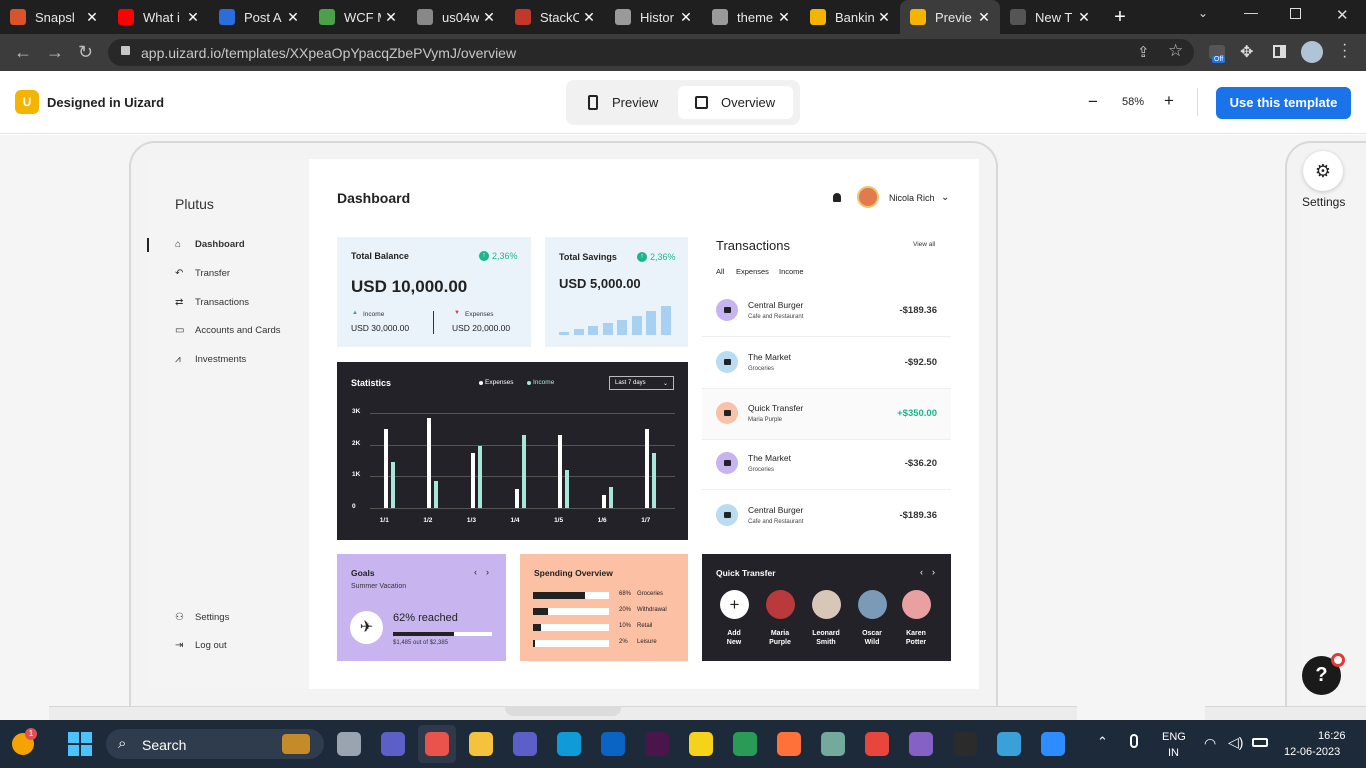  What do you see at coordinates (1053, 744) in the screenshot?
I see `zoom-icon` at bounding box center [1053, 744].